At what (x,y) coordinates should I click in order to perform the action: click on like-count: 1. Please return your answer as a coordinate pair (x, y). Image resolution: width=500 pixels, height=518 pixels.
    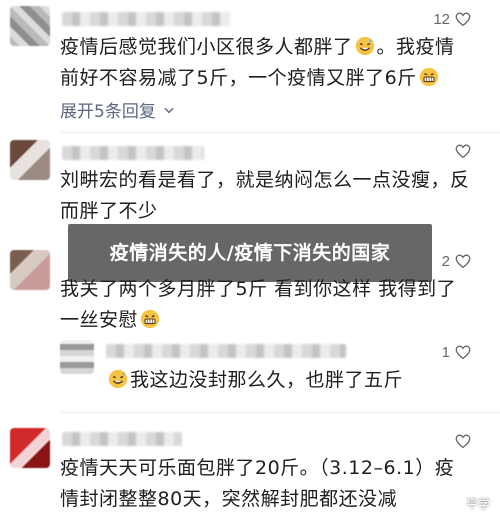
    Looking at the image, I should click on (445, 352).